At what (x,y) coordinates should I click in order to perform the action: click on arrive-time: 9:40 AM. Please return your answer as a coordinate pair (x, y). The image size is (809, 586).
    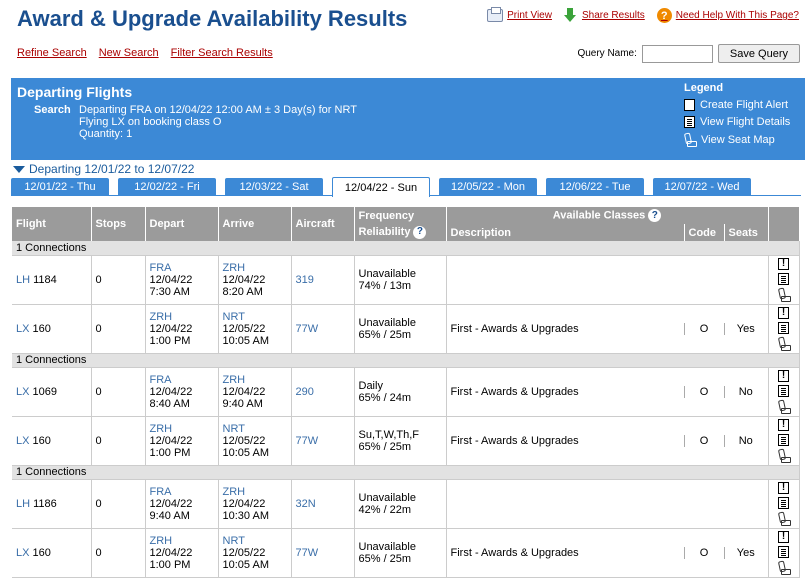
    Looking at the image, I should click on (242, 403).